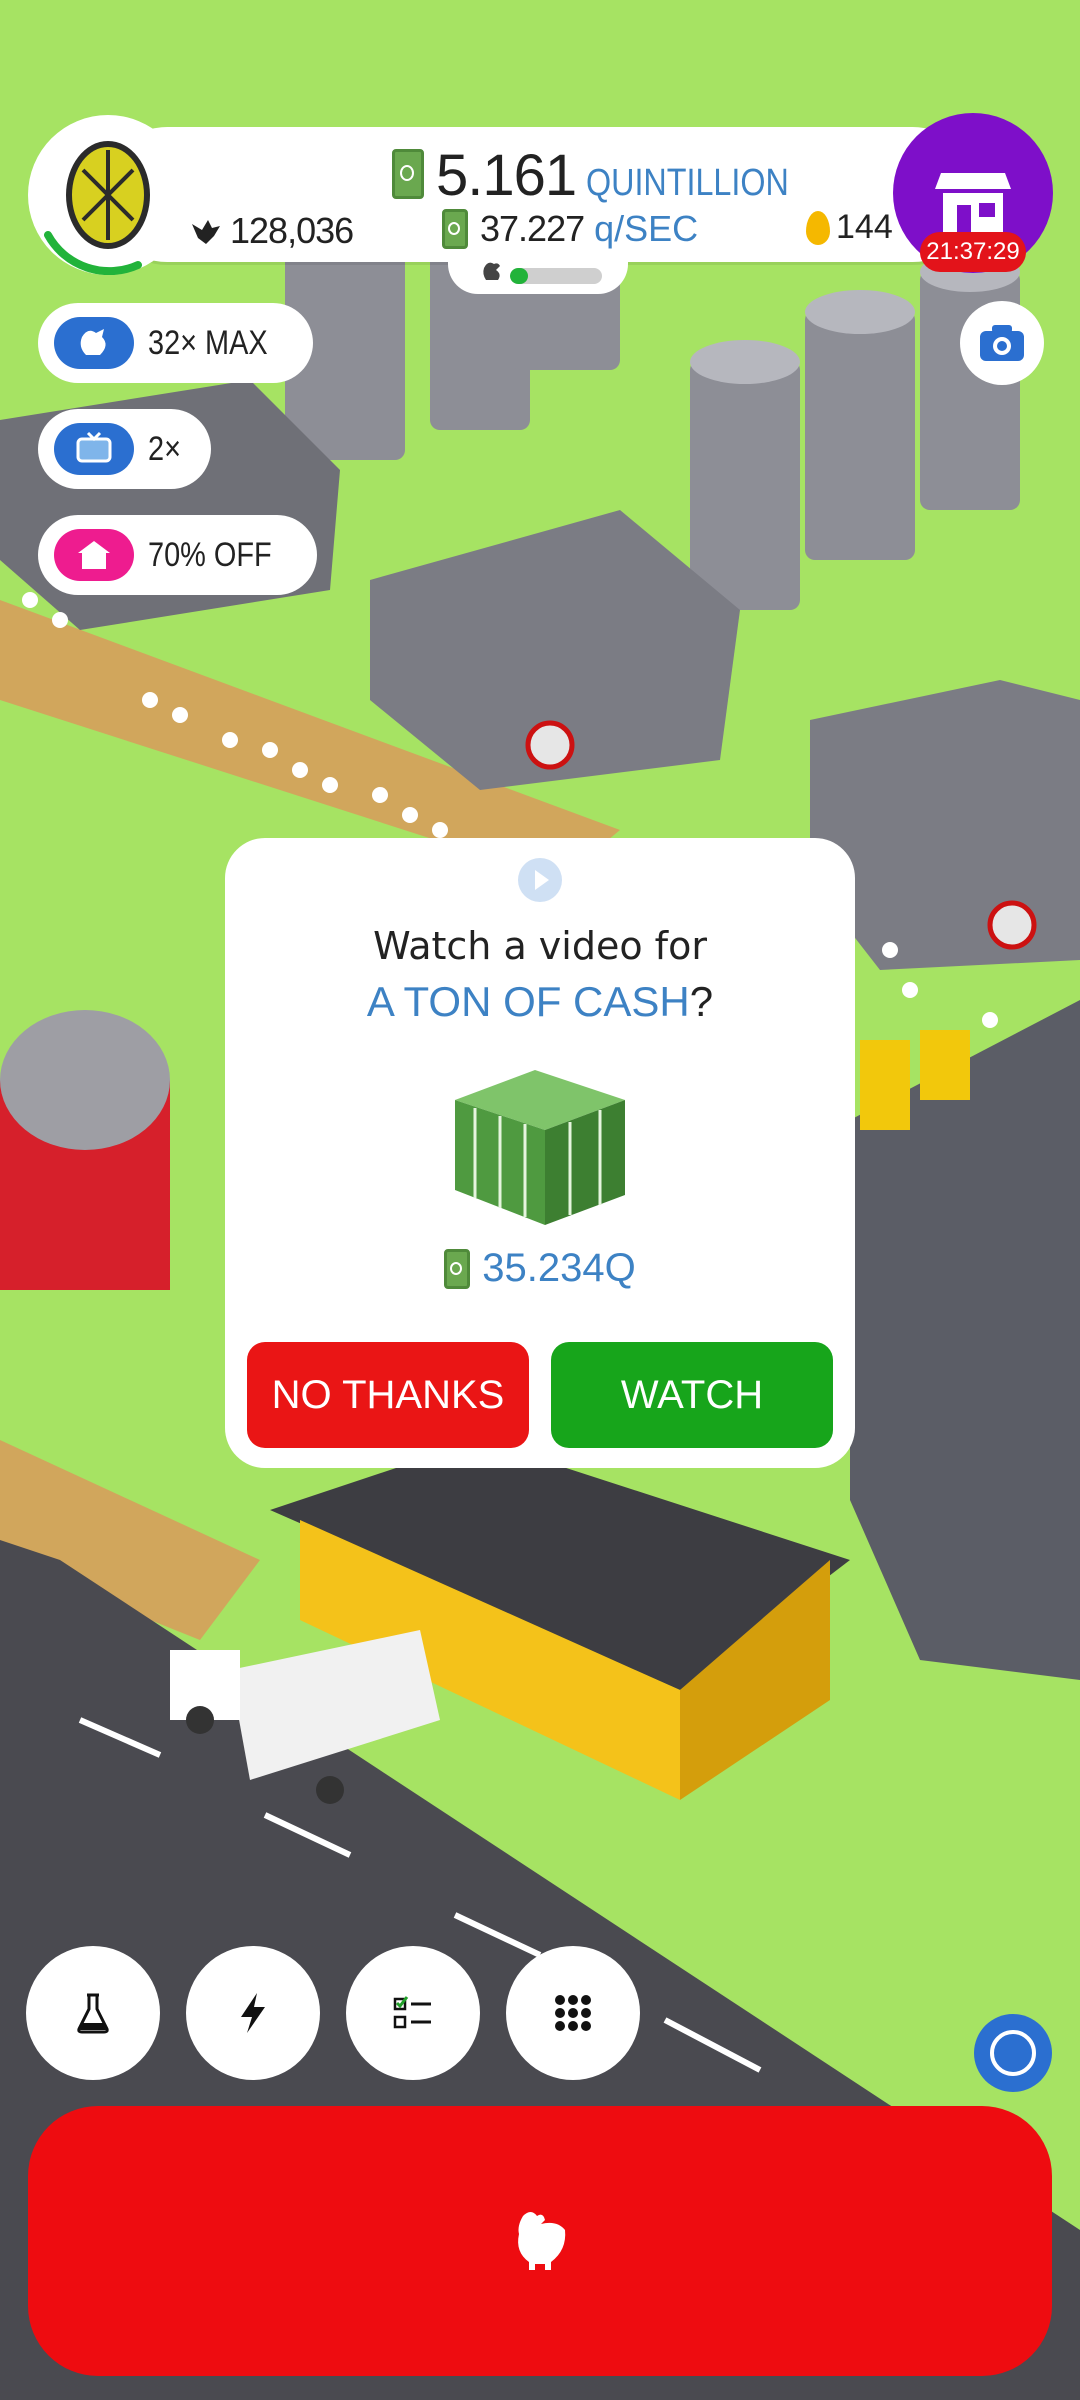 The image size is (1080, 2400). Describe the element at coordinates (540, 880) in the screenshot. I see `play-icon` at that location.